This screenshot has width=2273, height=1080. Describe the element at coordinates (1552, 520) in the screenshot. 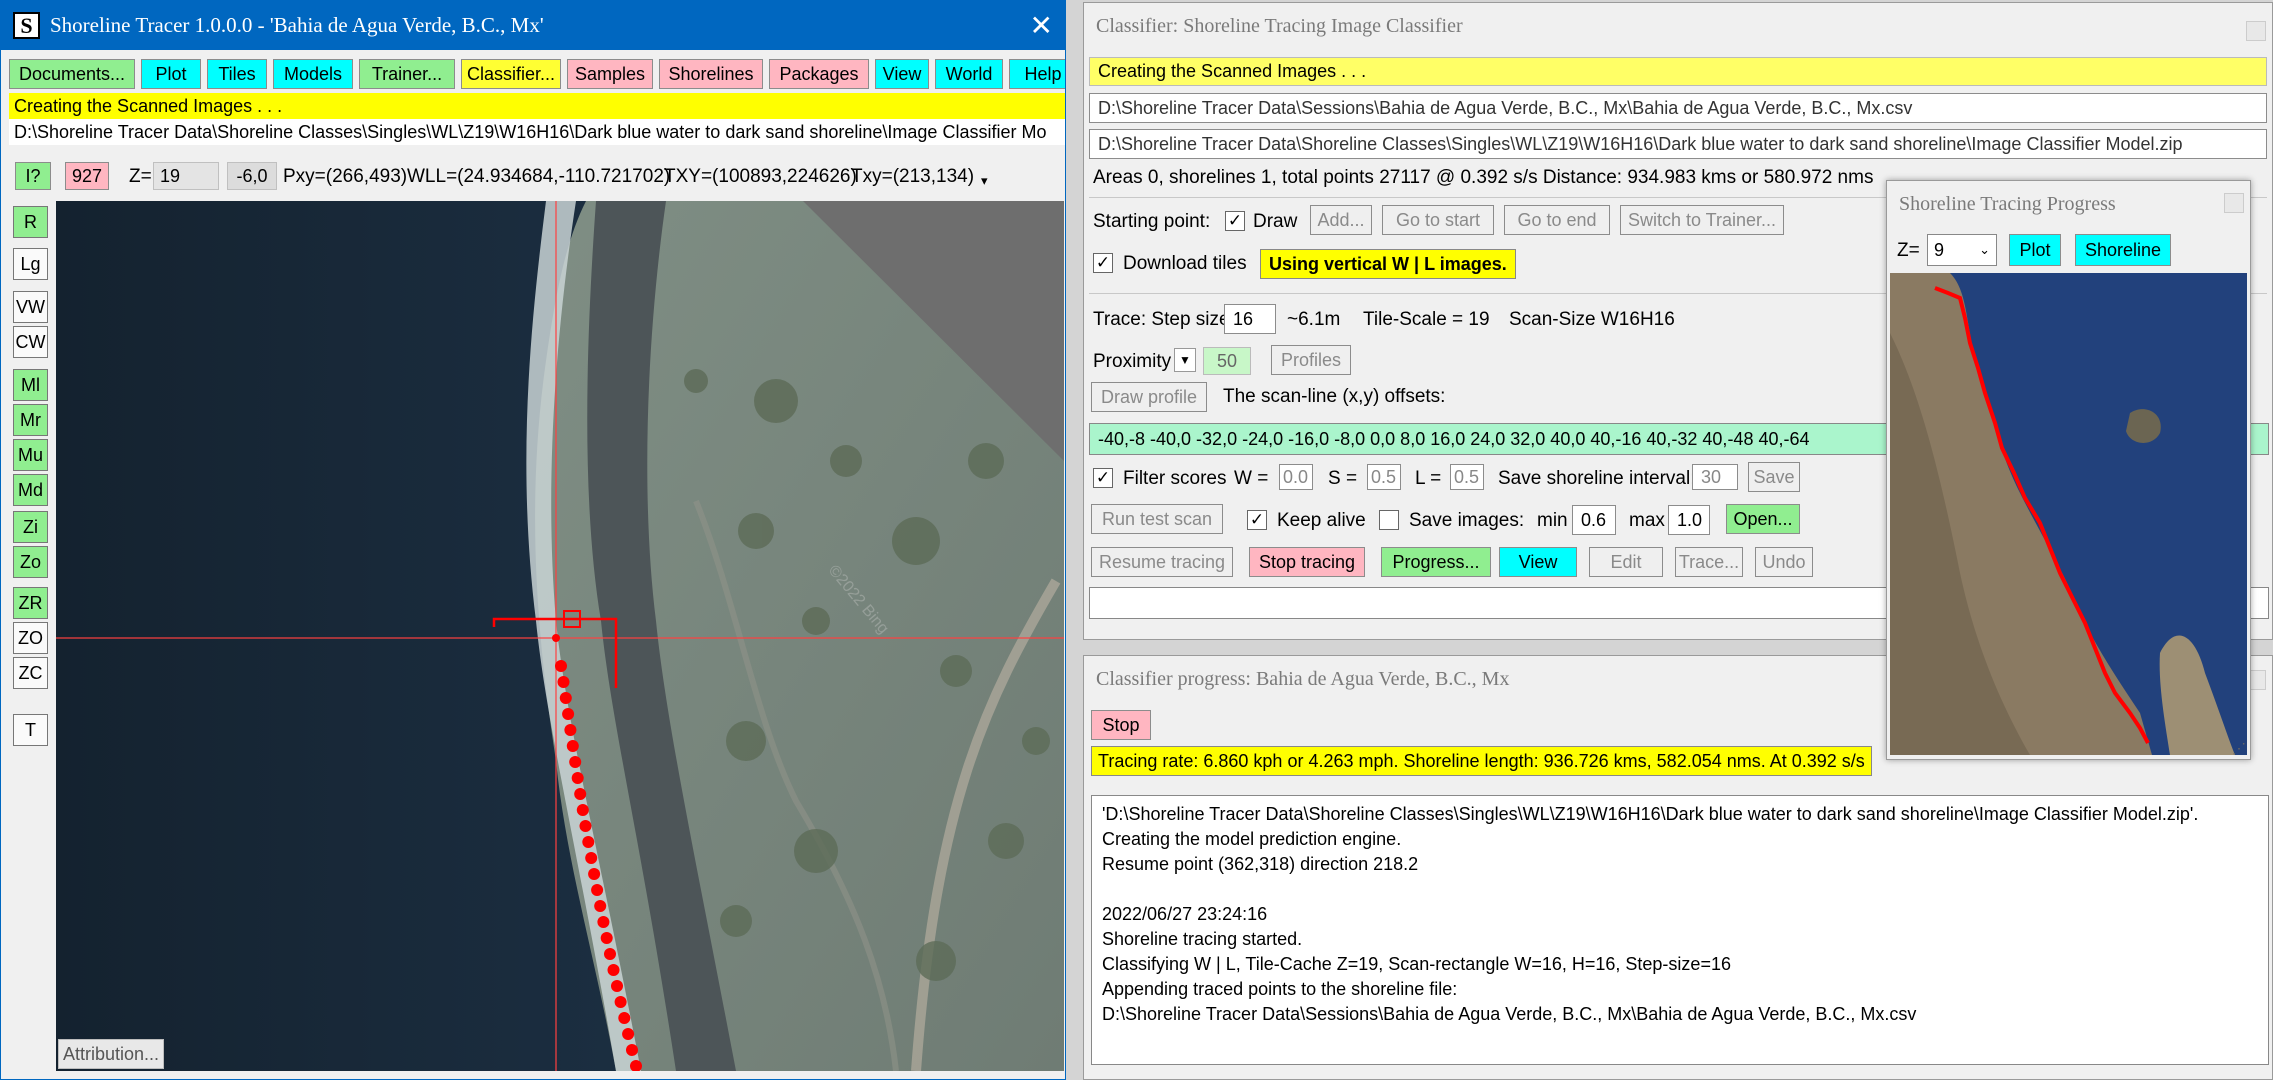

I see `min-label: min` at that location.